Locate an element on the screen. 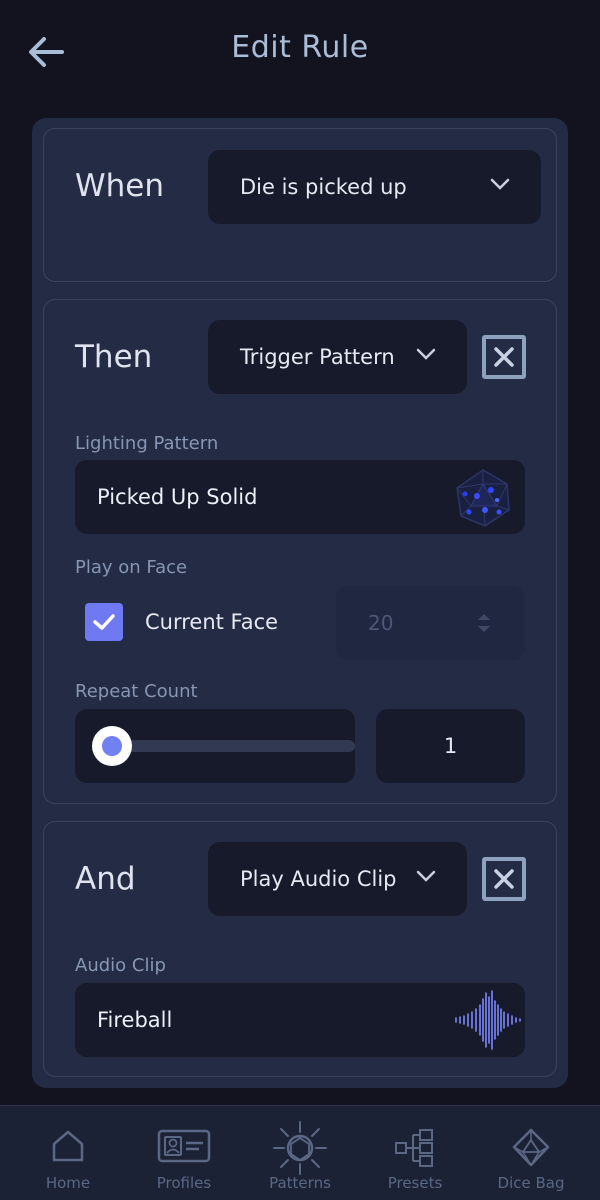 This screenshot has height=1200, width=600. nav-dice-bag-label: Dice Bag is located at coordinates (531, 1183).